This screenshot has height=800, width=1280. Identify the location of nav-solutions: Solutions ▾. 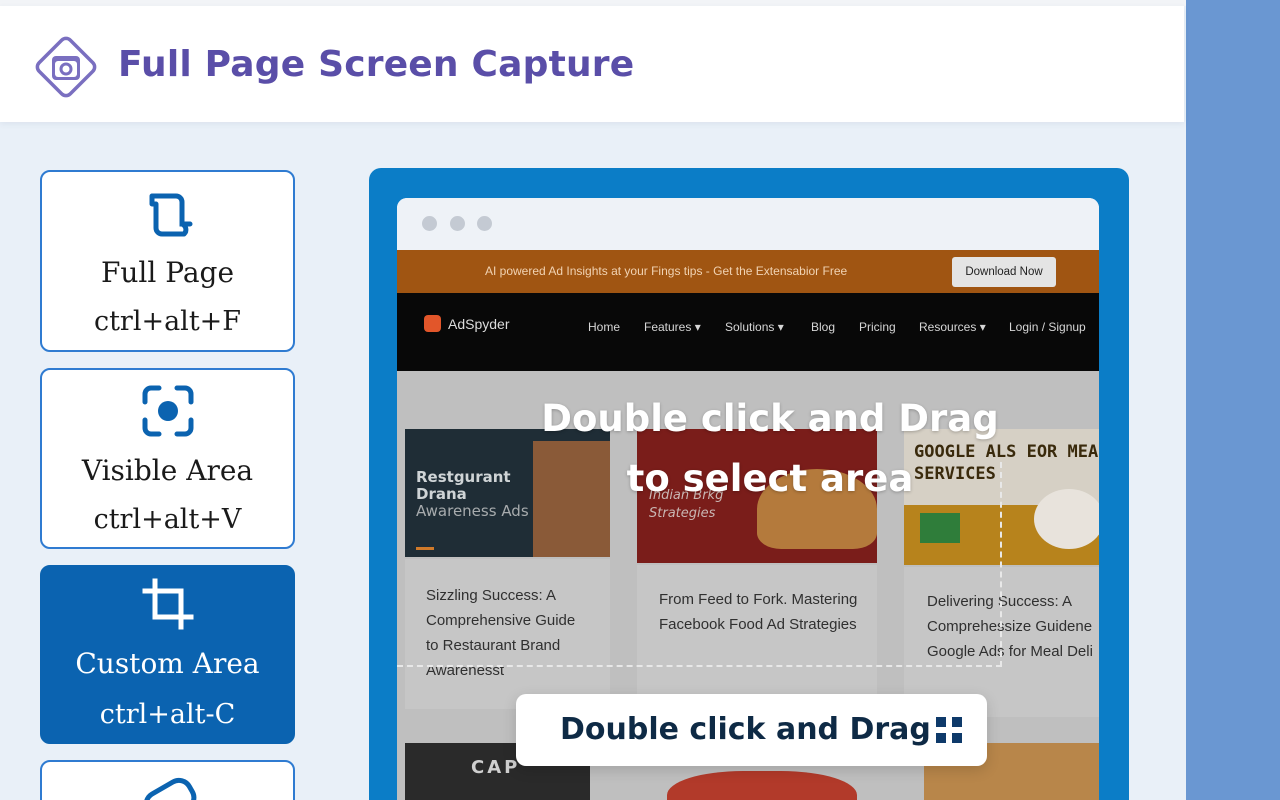
(754, 327).